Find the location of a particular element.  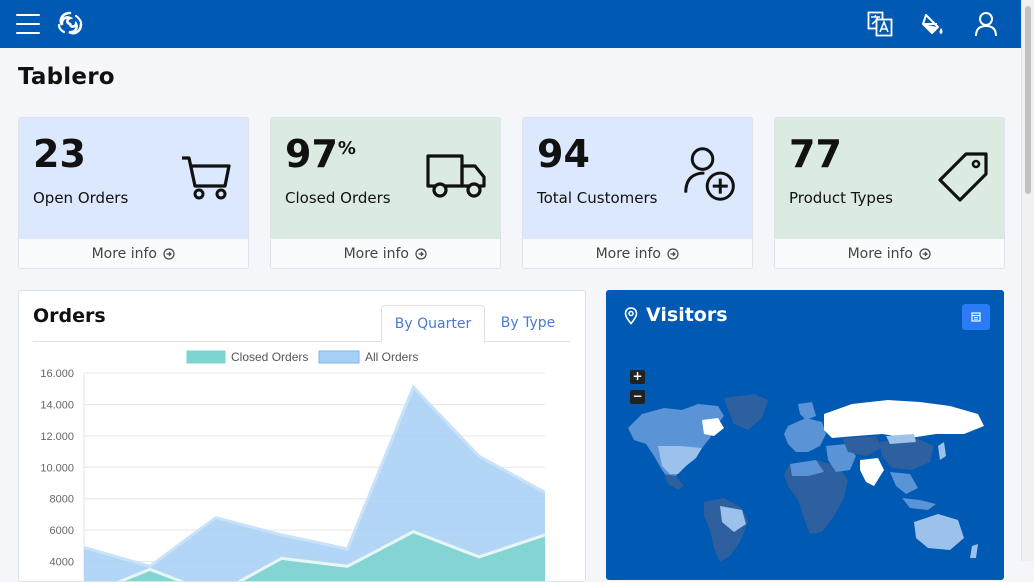

tag-icon is located at coordinates (963, 177).